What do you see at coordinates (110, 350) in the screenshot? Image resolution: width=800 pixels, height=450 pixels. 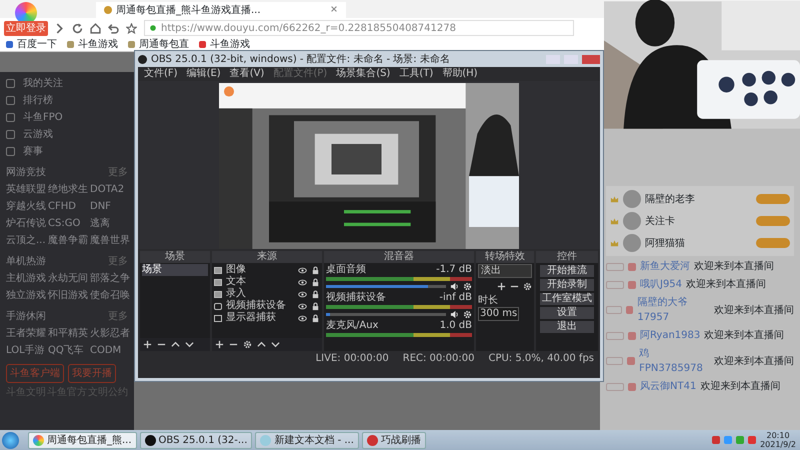 I see `category-link: CODM` at bounding box center [110, 350].